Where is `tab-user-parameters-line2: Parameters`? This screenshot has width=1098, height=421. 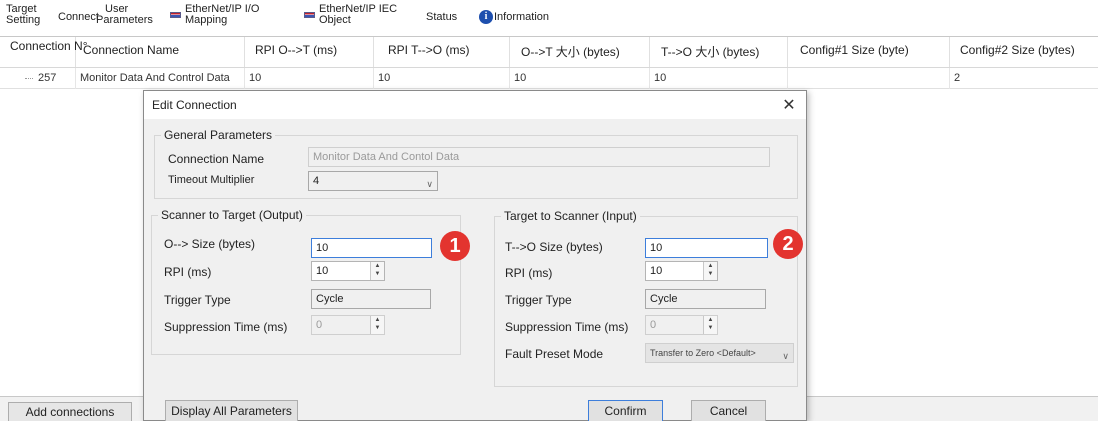
tab-user-parameters-line2: Parameters is located at coordinates (124, 20).